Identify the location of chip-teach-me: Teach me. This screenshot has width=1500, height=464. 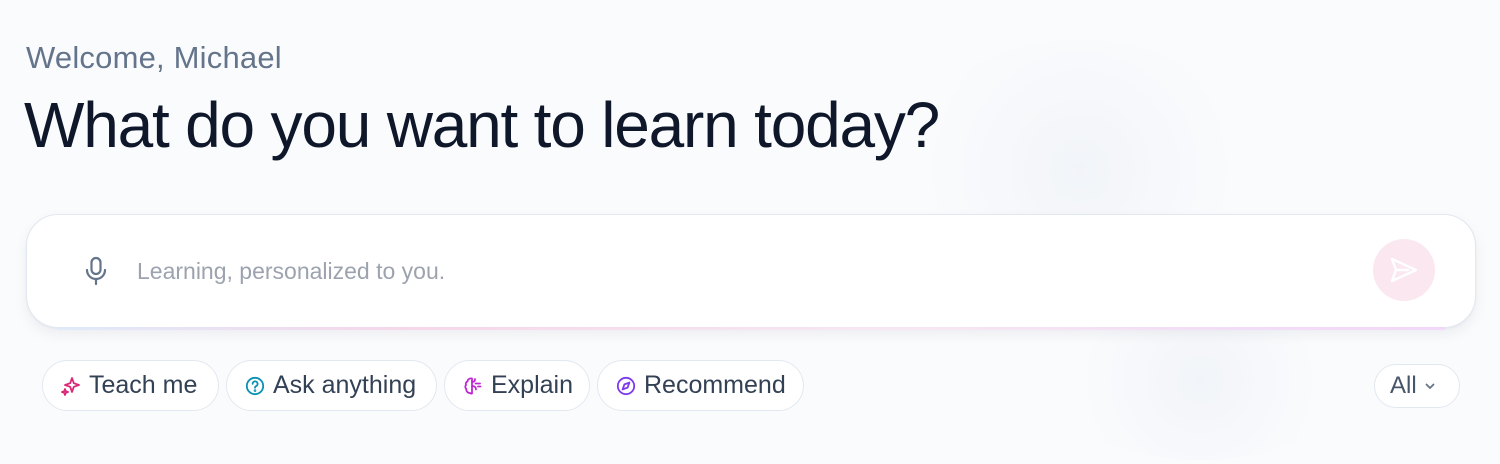
(130, 385).